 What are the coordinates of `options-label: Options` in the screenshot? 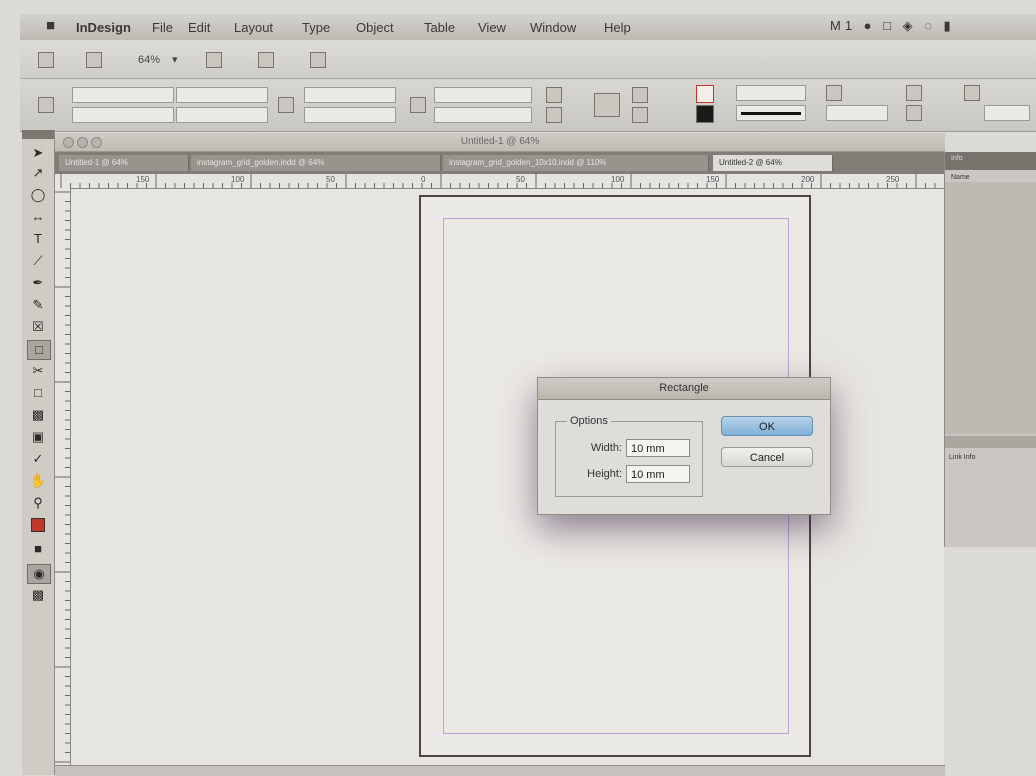 It's located at (589, 421).